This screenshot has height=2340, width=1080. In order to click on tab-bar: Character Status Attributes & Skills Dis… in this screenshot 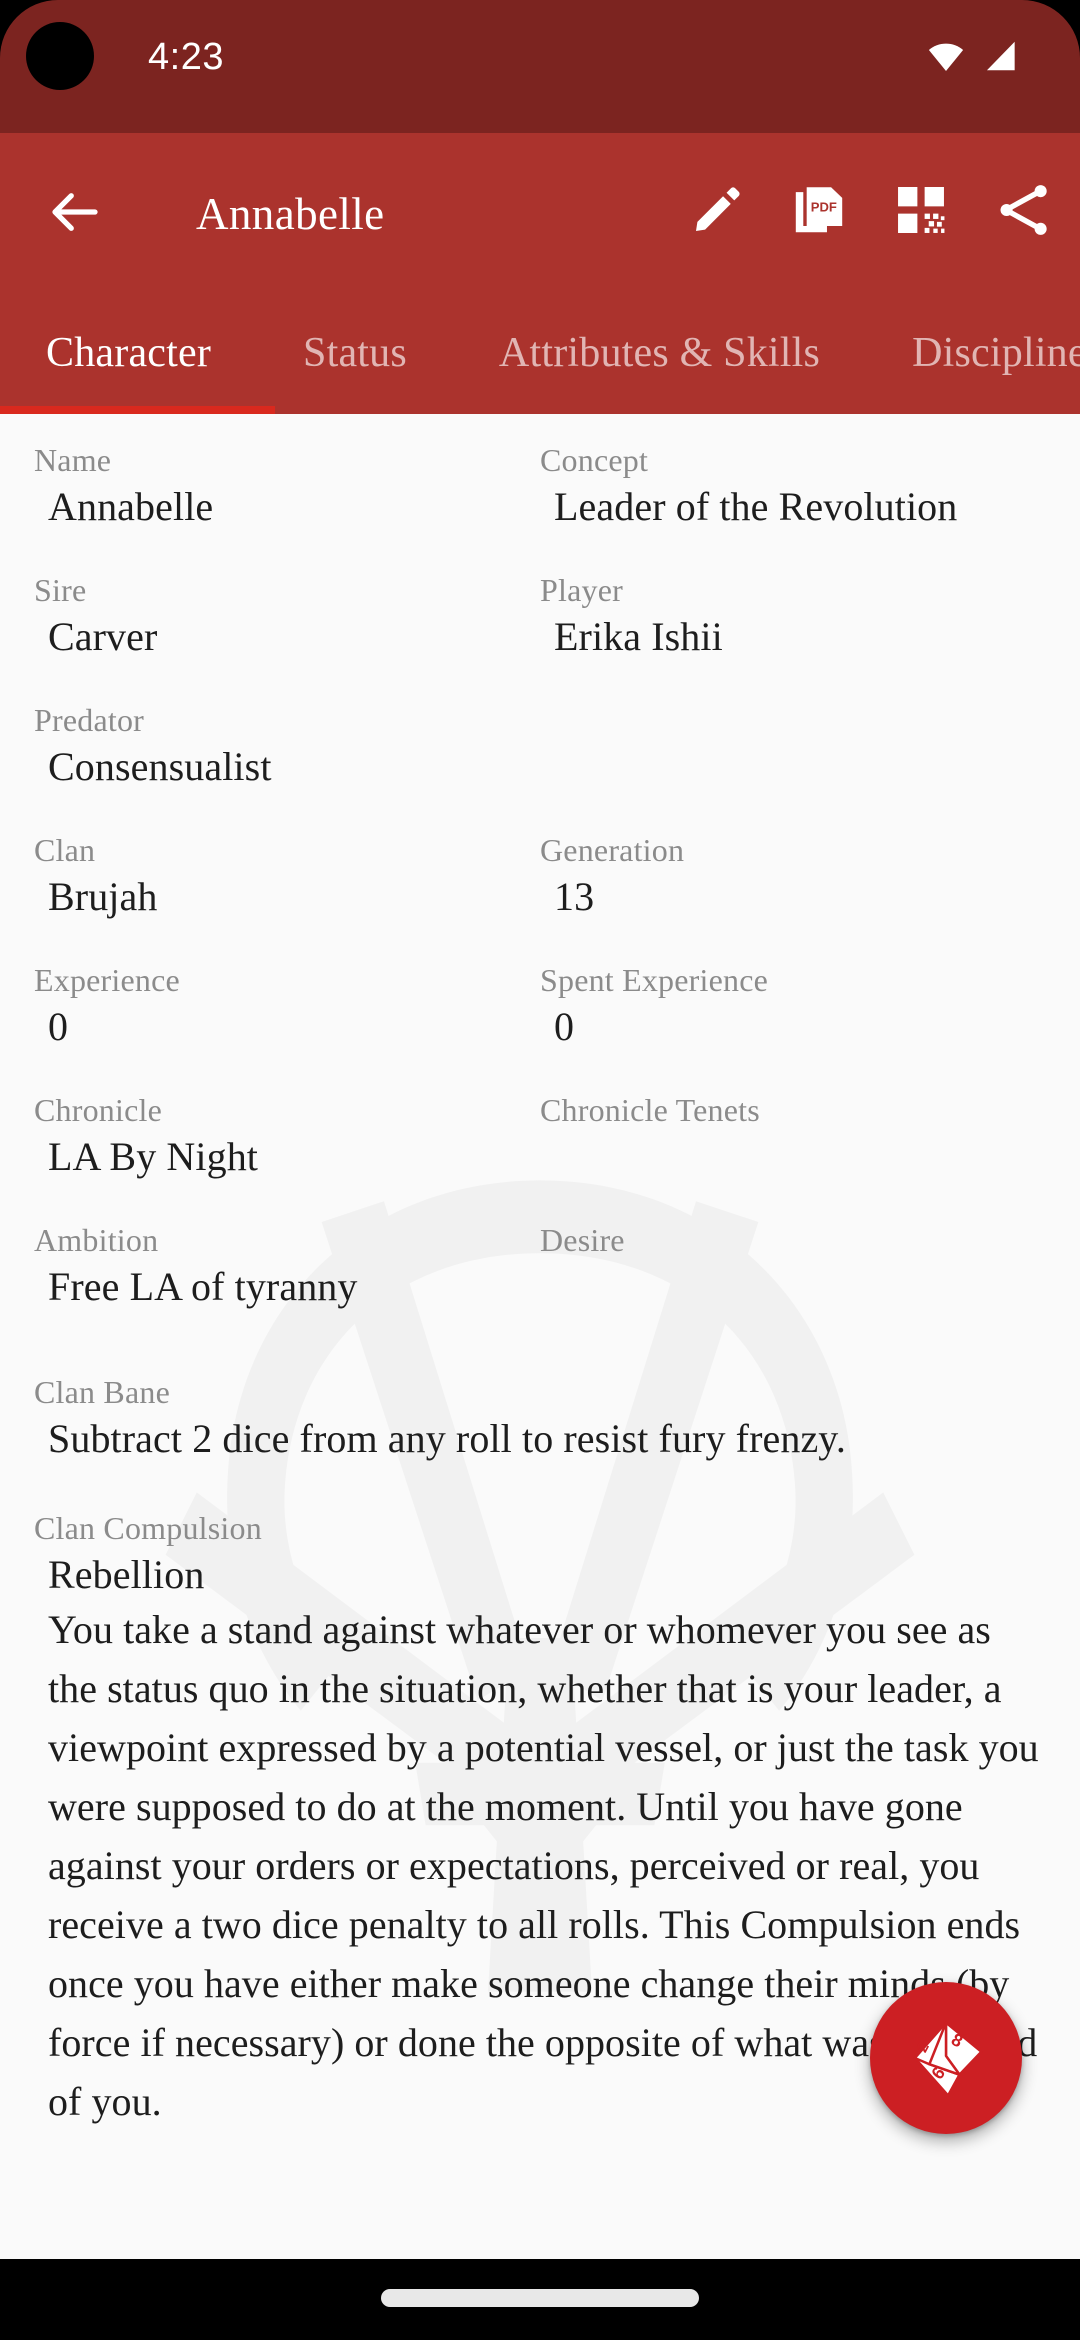, I will do `click(540, 353)`.